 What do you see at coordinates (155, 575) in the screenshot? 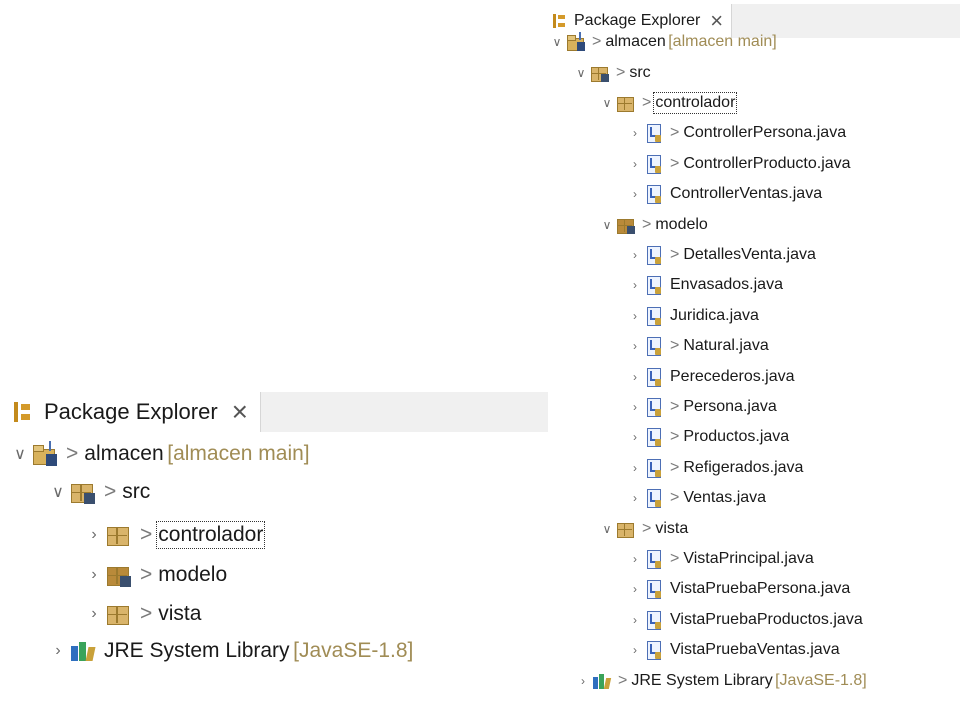
I see `tree-item-package-modelo: › > modelo` at bounding box center [155, 575].